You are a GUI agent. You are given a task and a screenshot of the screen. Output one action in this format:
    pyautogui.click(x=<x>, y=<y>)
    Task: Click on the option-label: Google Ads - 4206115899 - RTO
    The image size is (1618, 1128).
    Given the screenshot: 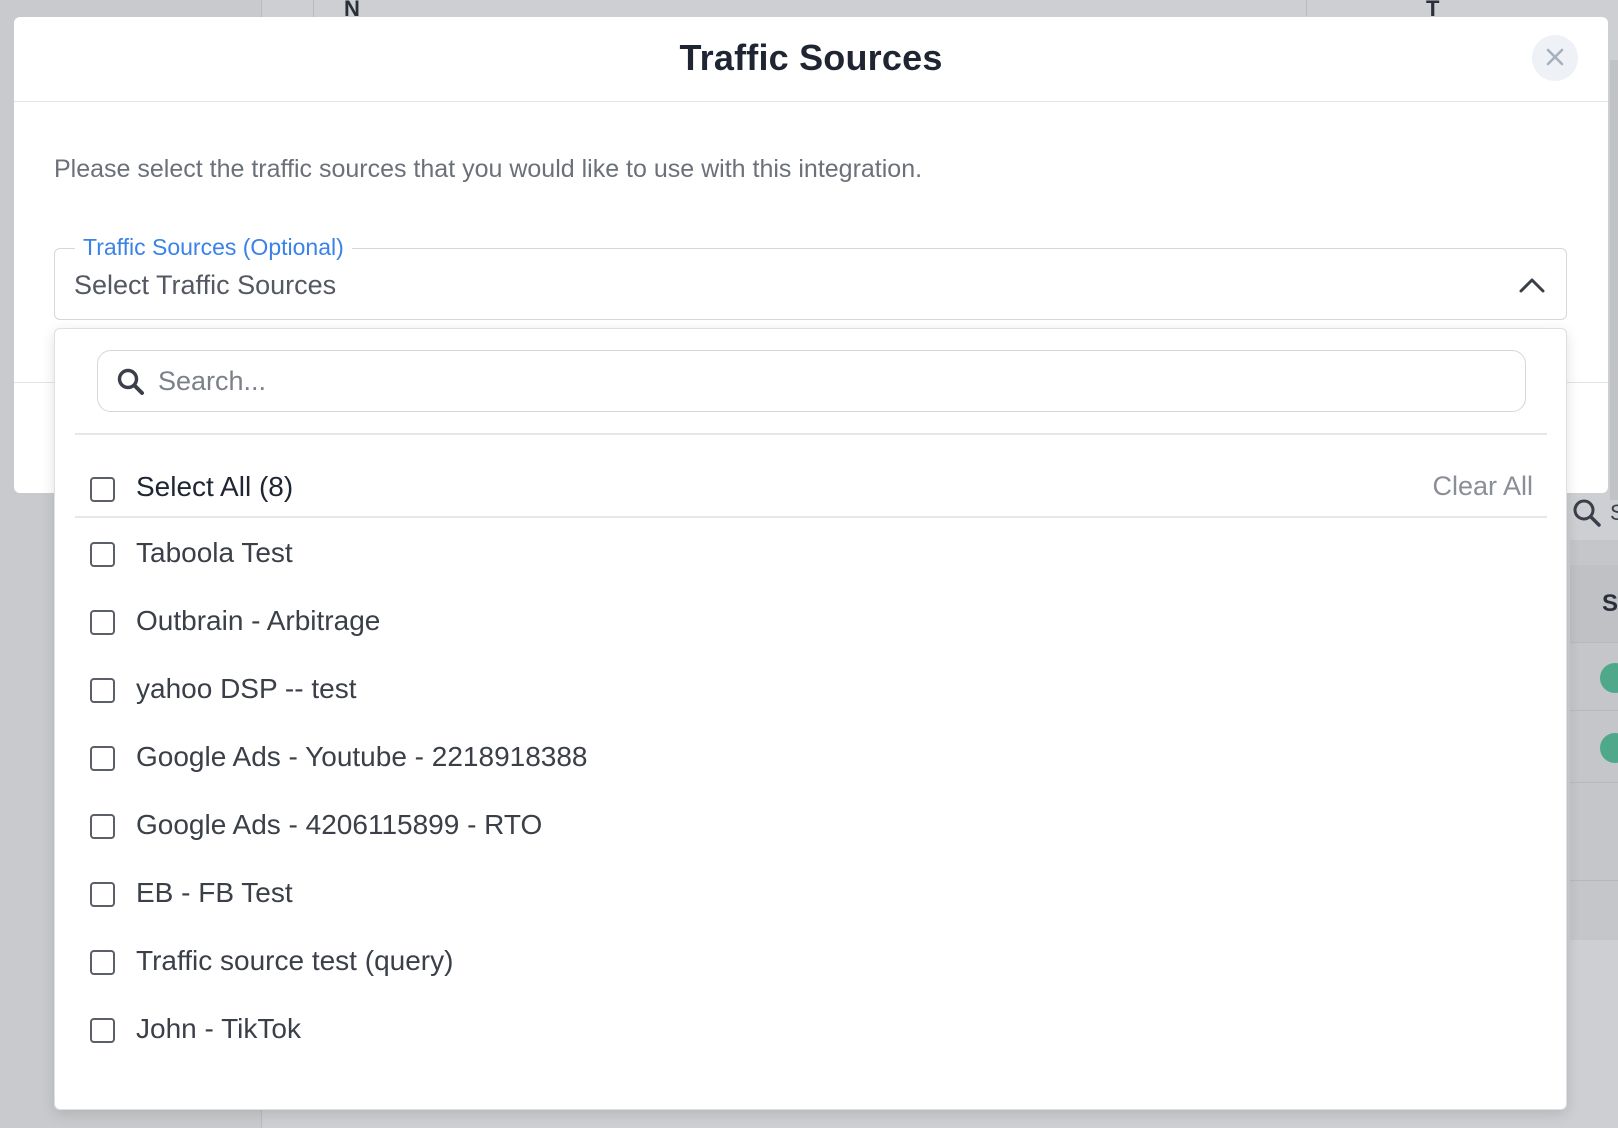 What is the action you would take?
    pyautogui.click(x=339, y=824)
    